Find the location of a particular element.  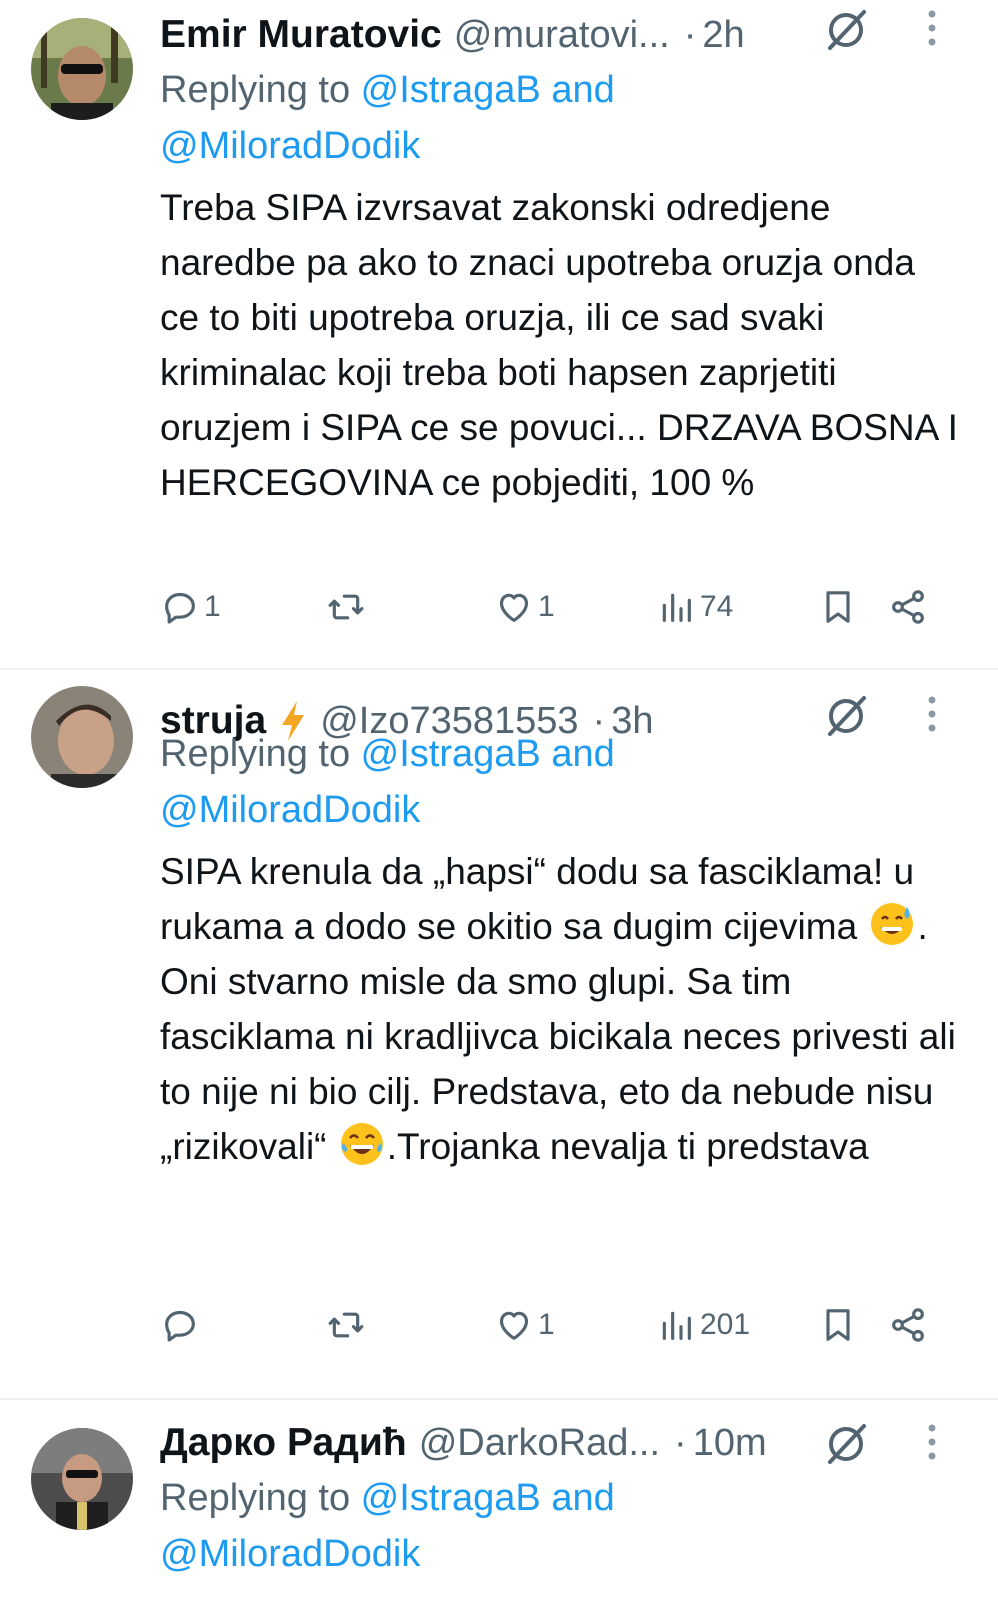

views-button: 201 is located at coordinates (703, 1325).